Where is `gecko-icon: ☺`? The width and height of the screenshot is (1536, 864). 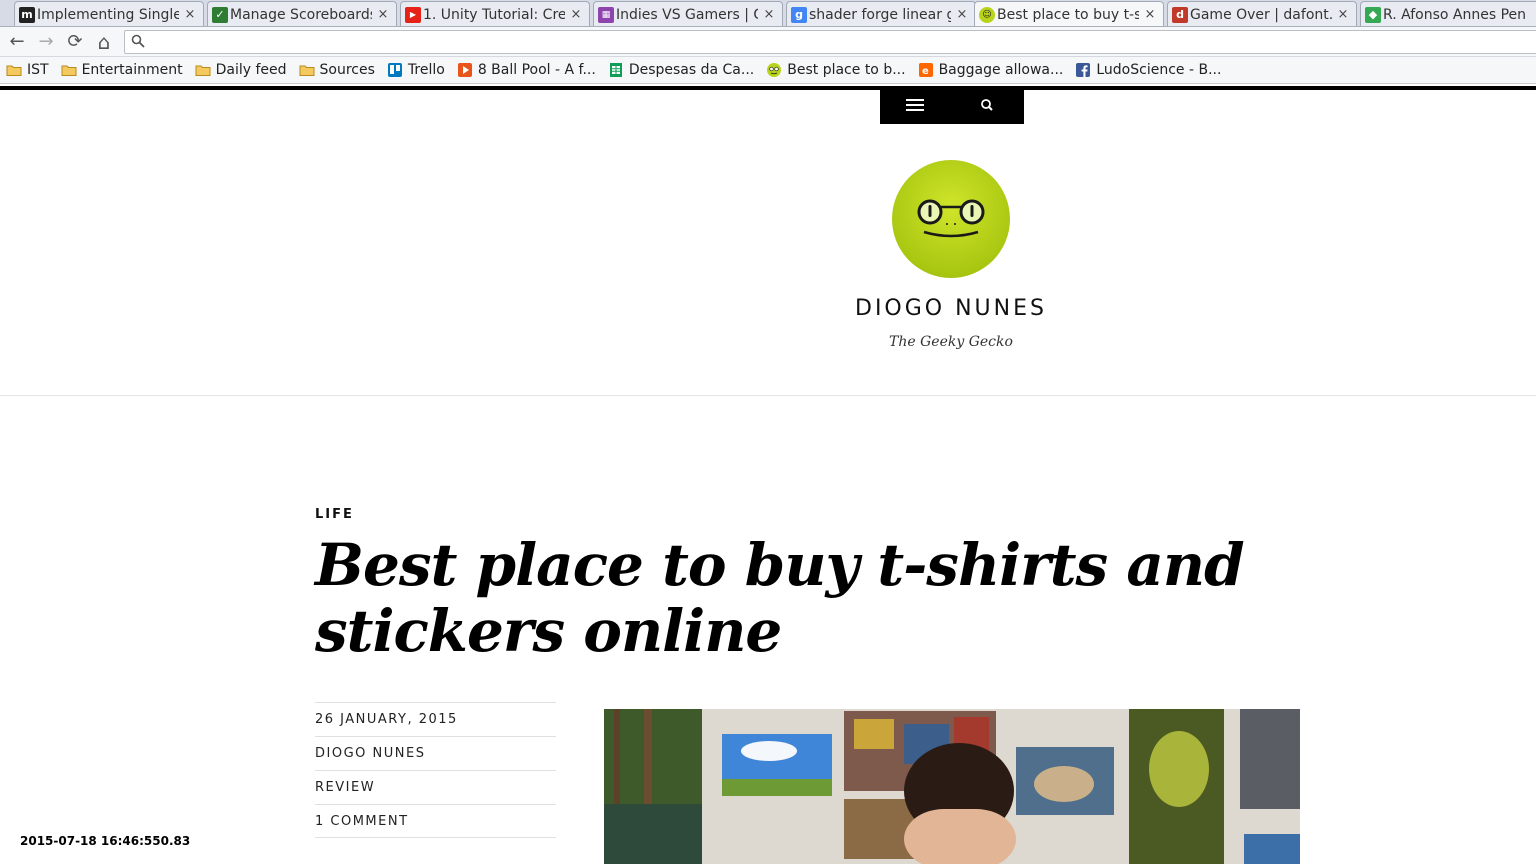 gecko-icon: ☺ is located at coordinates (987, 15).